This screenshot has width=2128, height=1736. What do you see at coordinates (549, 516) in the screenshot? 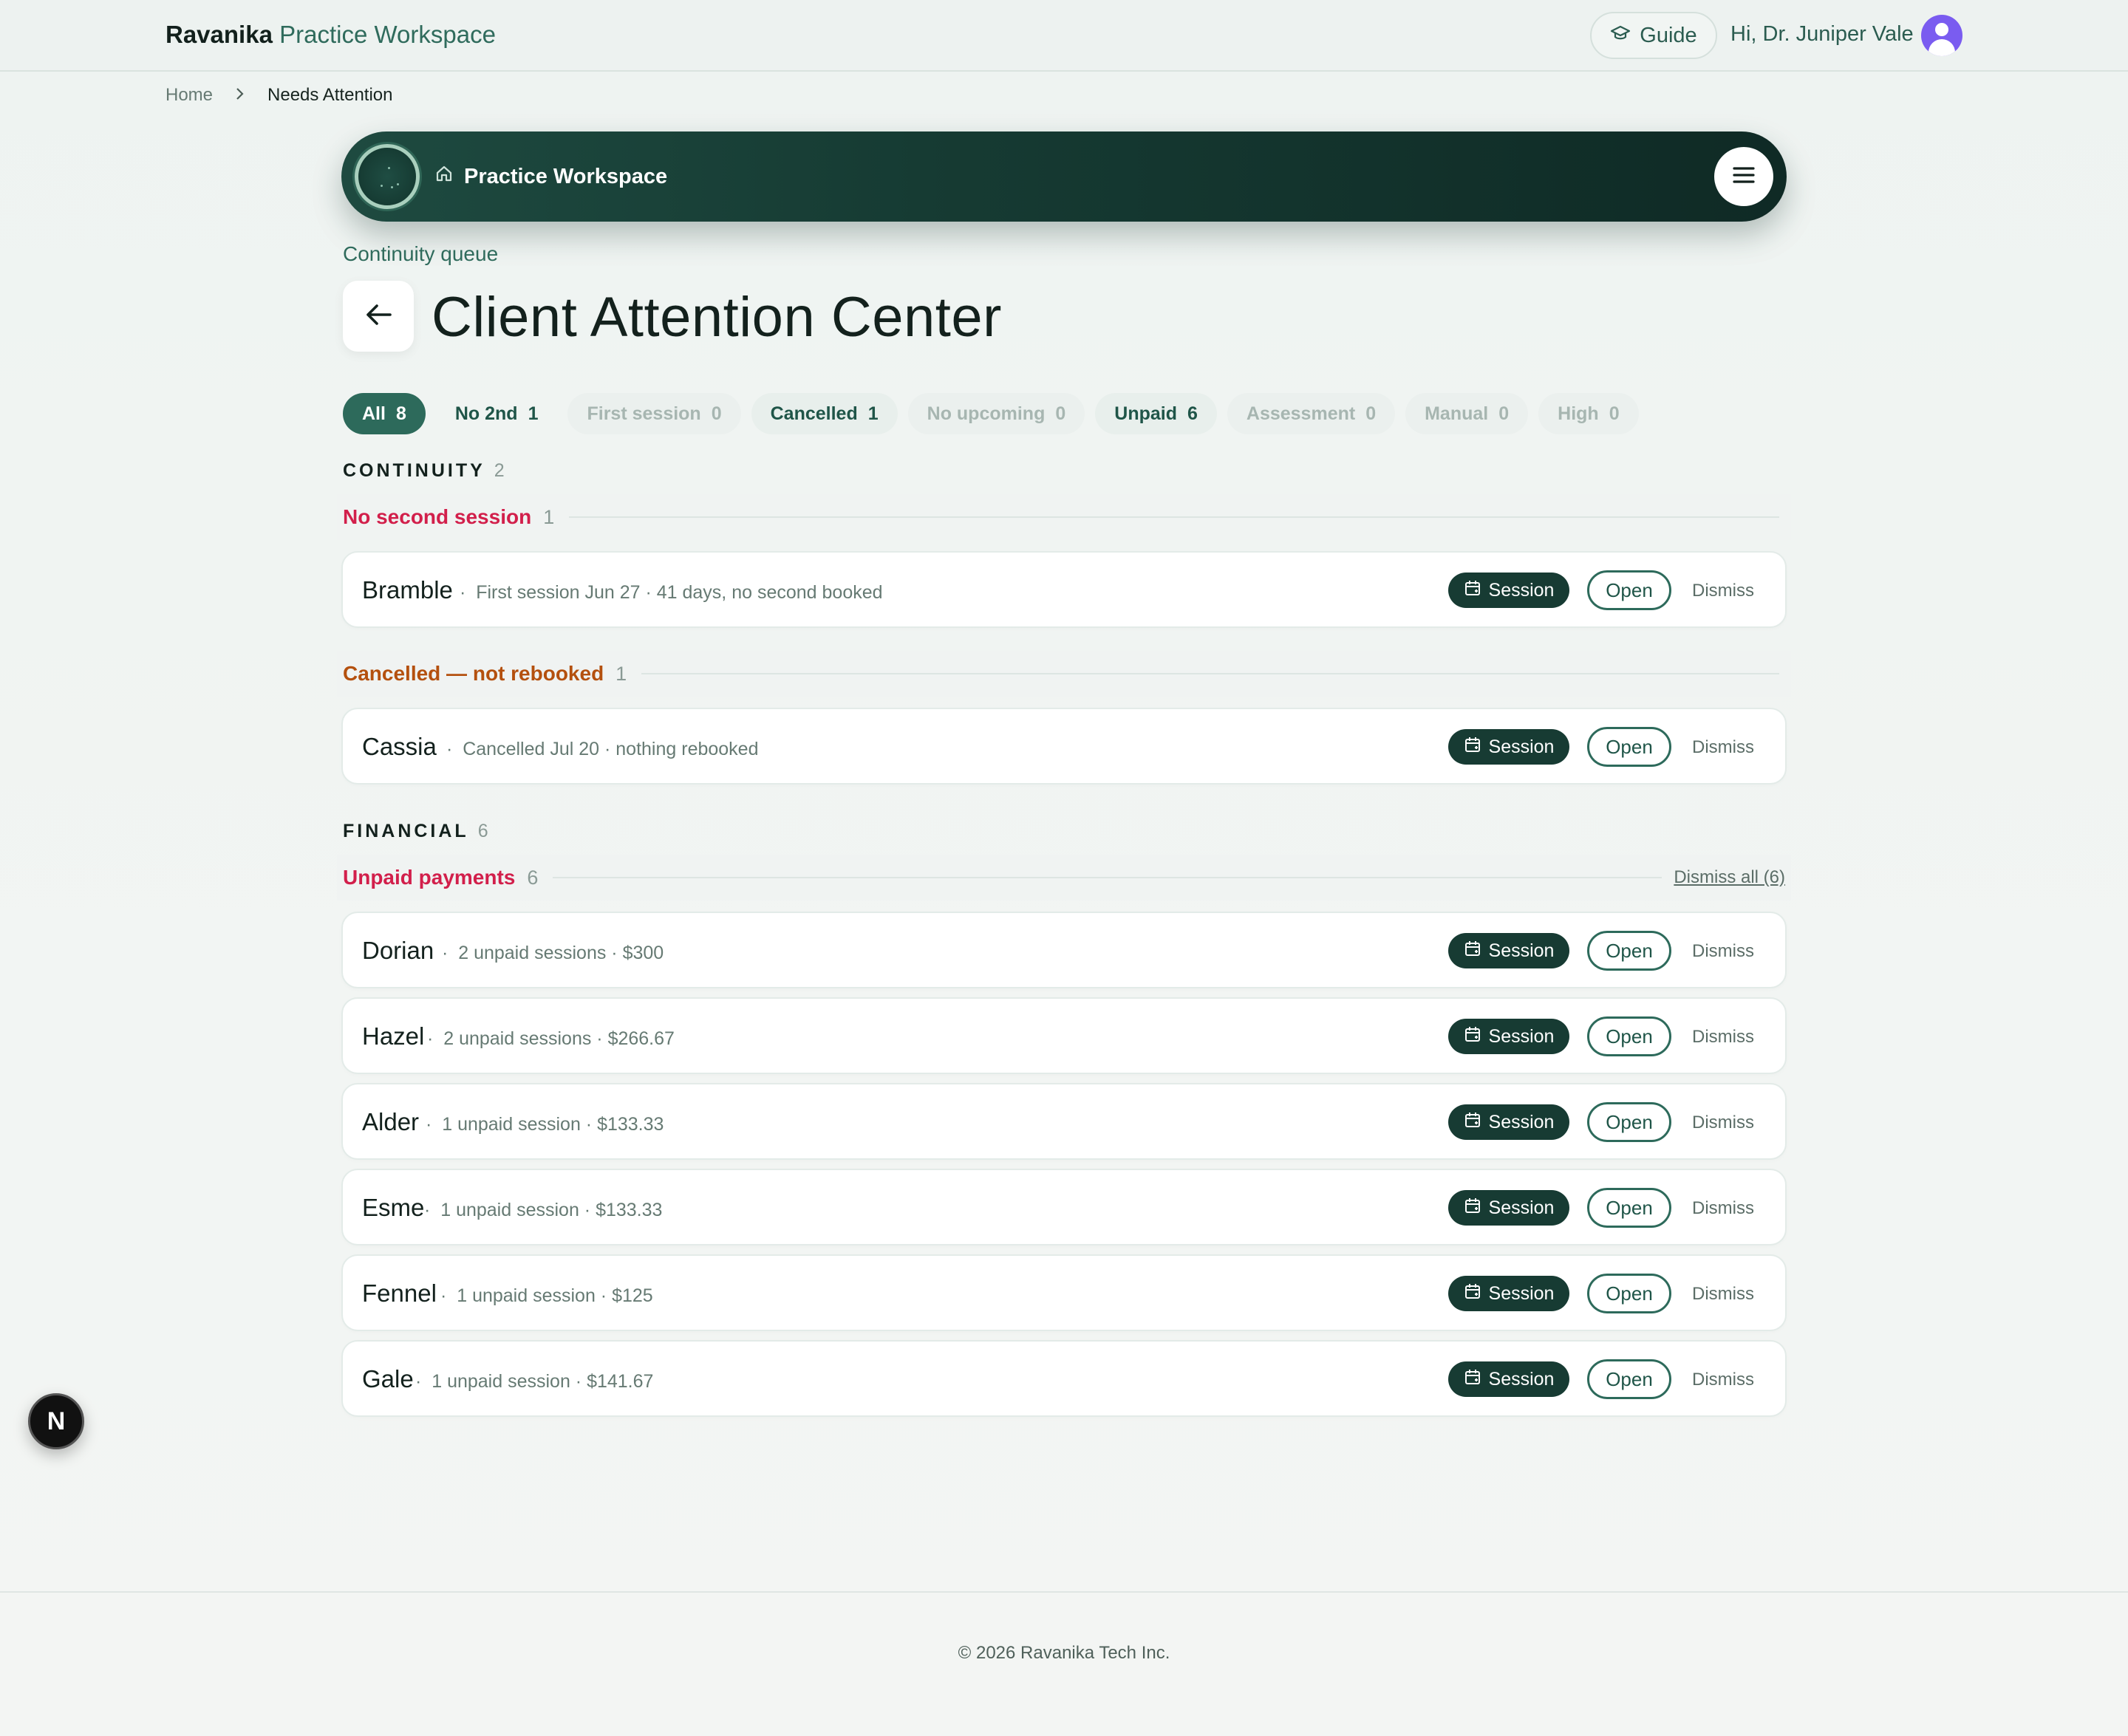
I see `group-count: 1` at bounding box center [549, 516].